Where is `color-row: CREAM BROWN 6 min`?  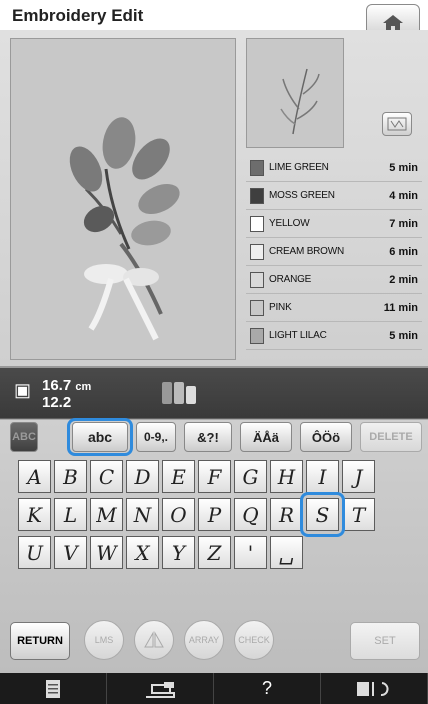 color-row: CREAM BROWN 6 min is located at coordinates (334, 252).